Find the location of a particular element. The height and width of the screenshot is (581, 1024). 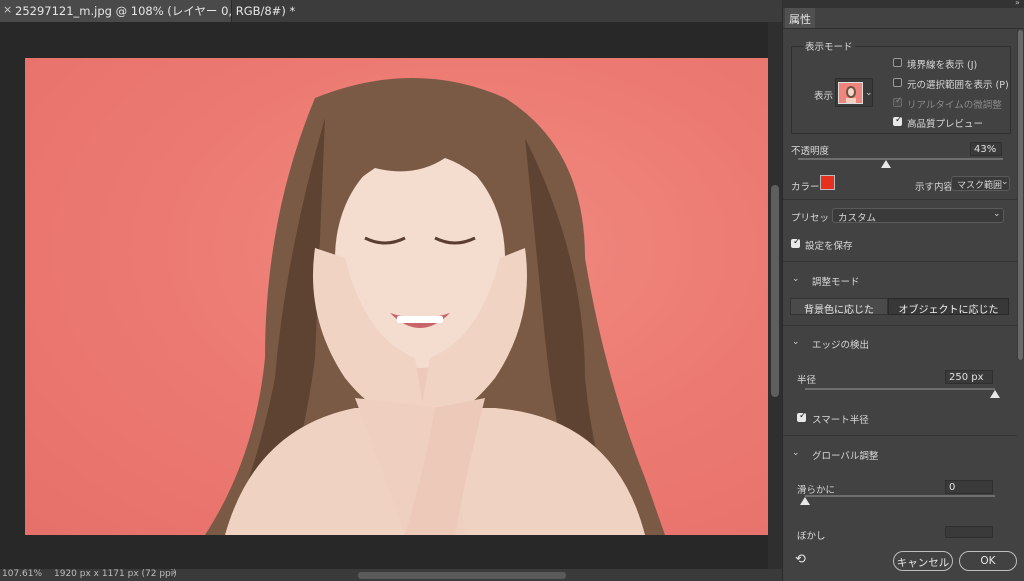

check-icon: ✓ is located at coordinates (899, 101).